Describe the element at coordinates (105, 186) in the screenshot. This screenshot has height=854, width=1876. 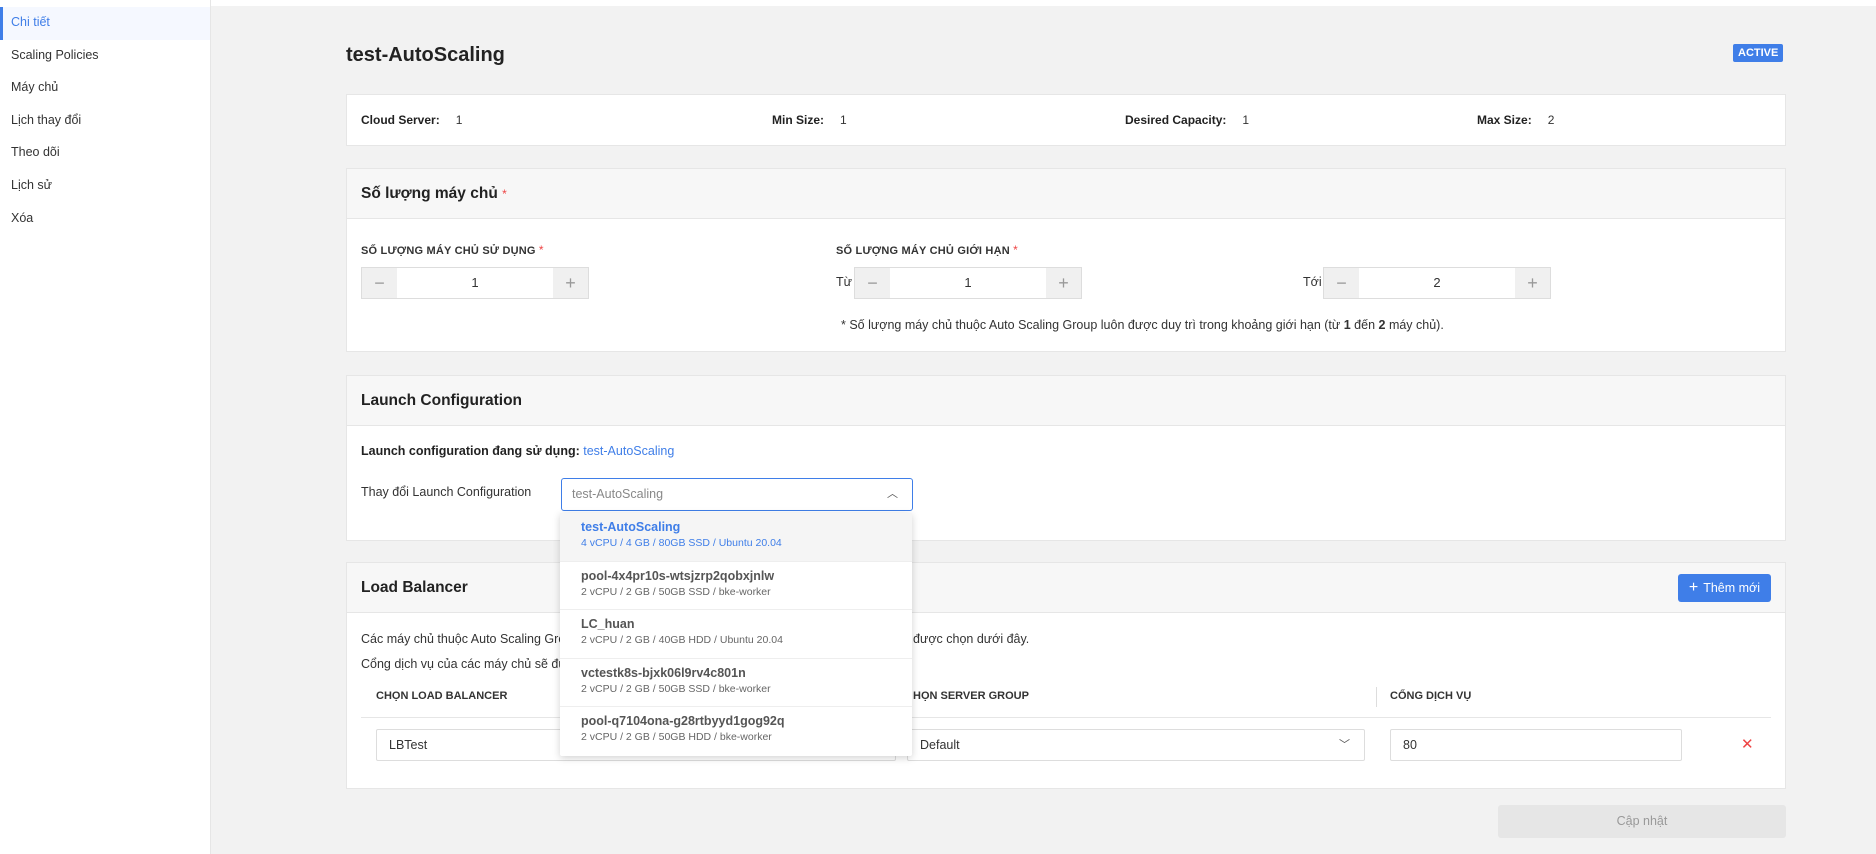
I see `sidebar-item-history: Lịch sử` at that location.